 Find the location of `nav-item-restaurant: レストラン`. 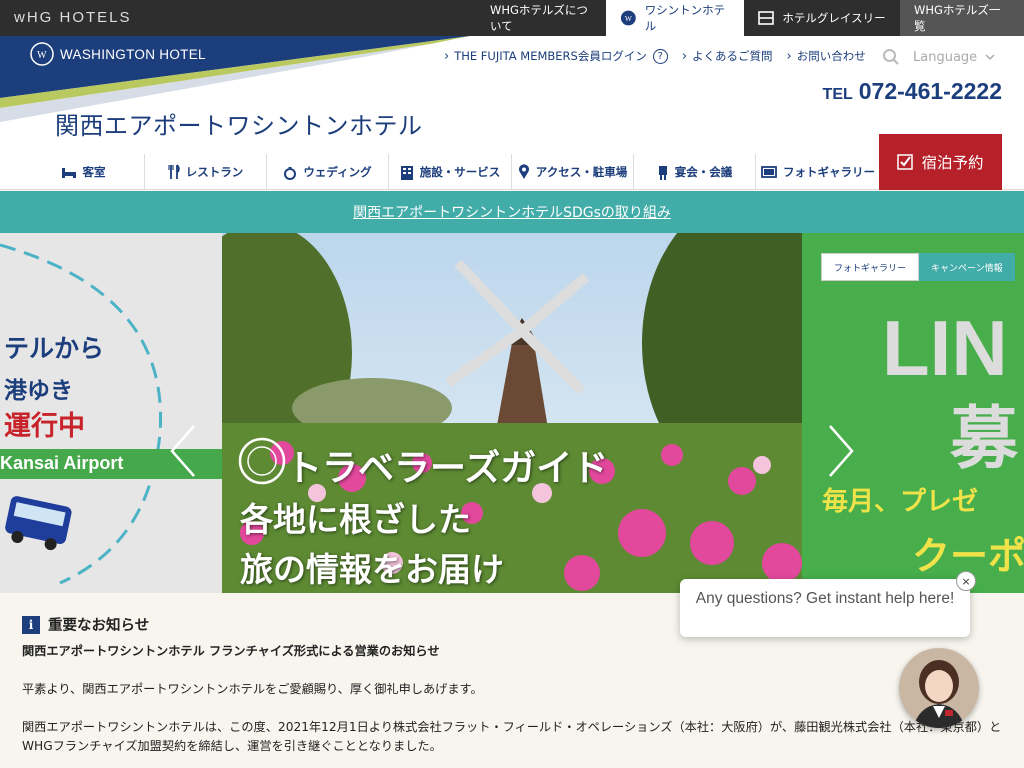

nav-item-restaurant: レストラン is located at coordinates (206, 172).